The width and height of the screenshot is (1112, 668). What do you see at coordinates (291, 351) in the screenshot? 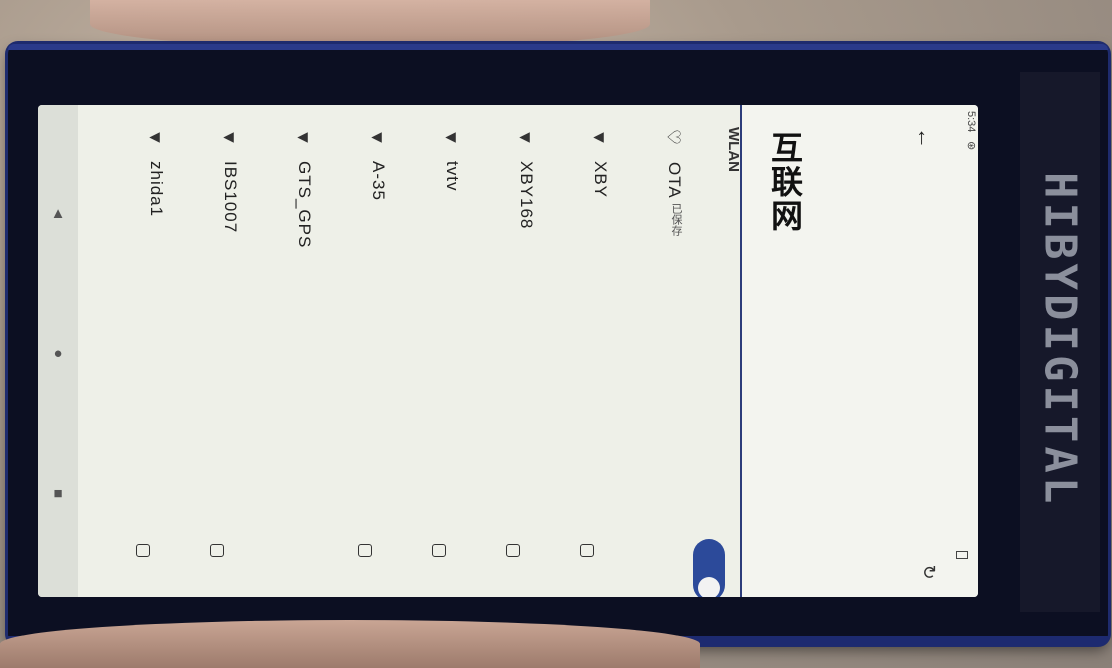
I see `network-row-gts-gps: ▼ GTS_GPS` at bounding box center [291, 351].